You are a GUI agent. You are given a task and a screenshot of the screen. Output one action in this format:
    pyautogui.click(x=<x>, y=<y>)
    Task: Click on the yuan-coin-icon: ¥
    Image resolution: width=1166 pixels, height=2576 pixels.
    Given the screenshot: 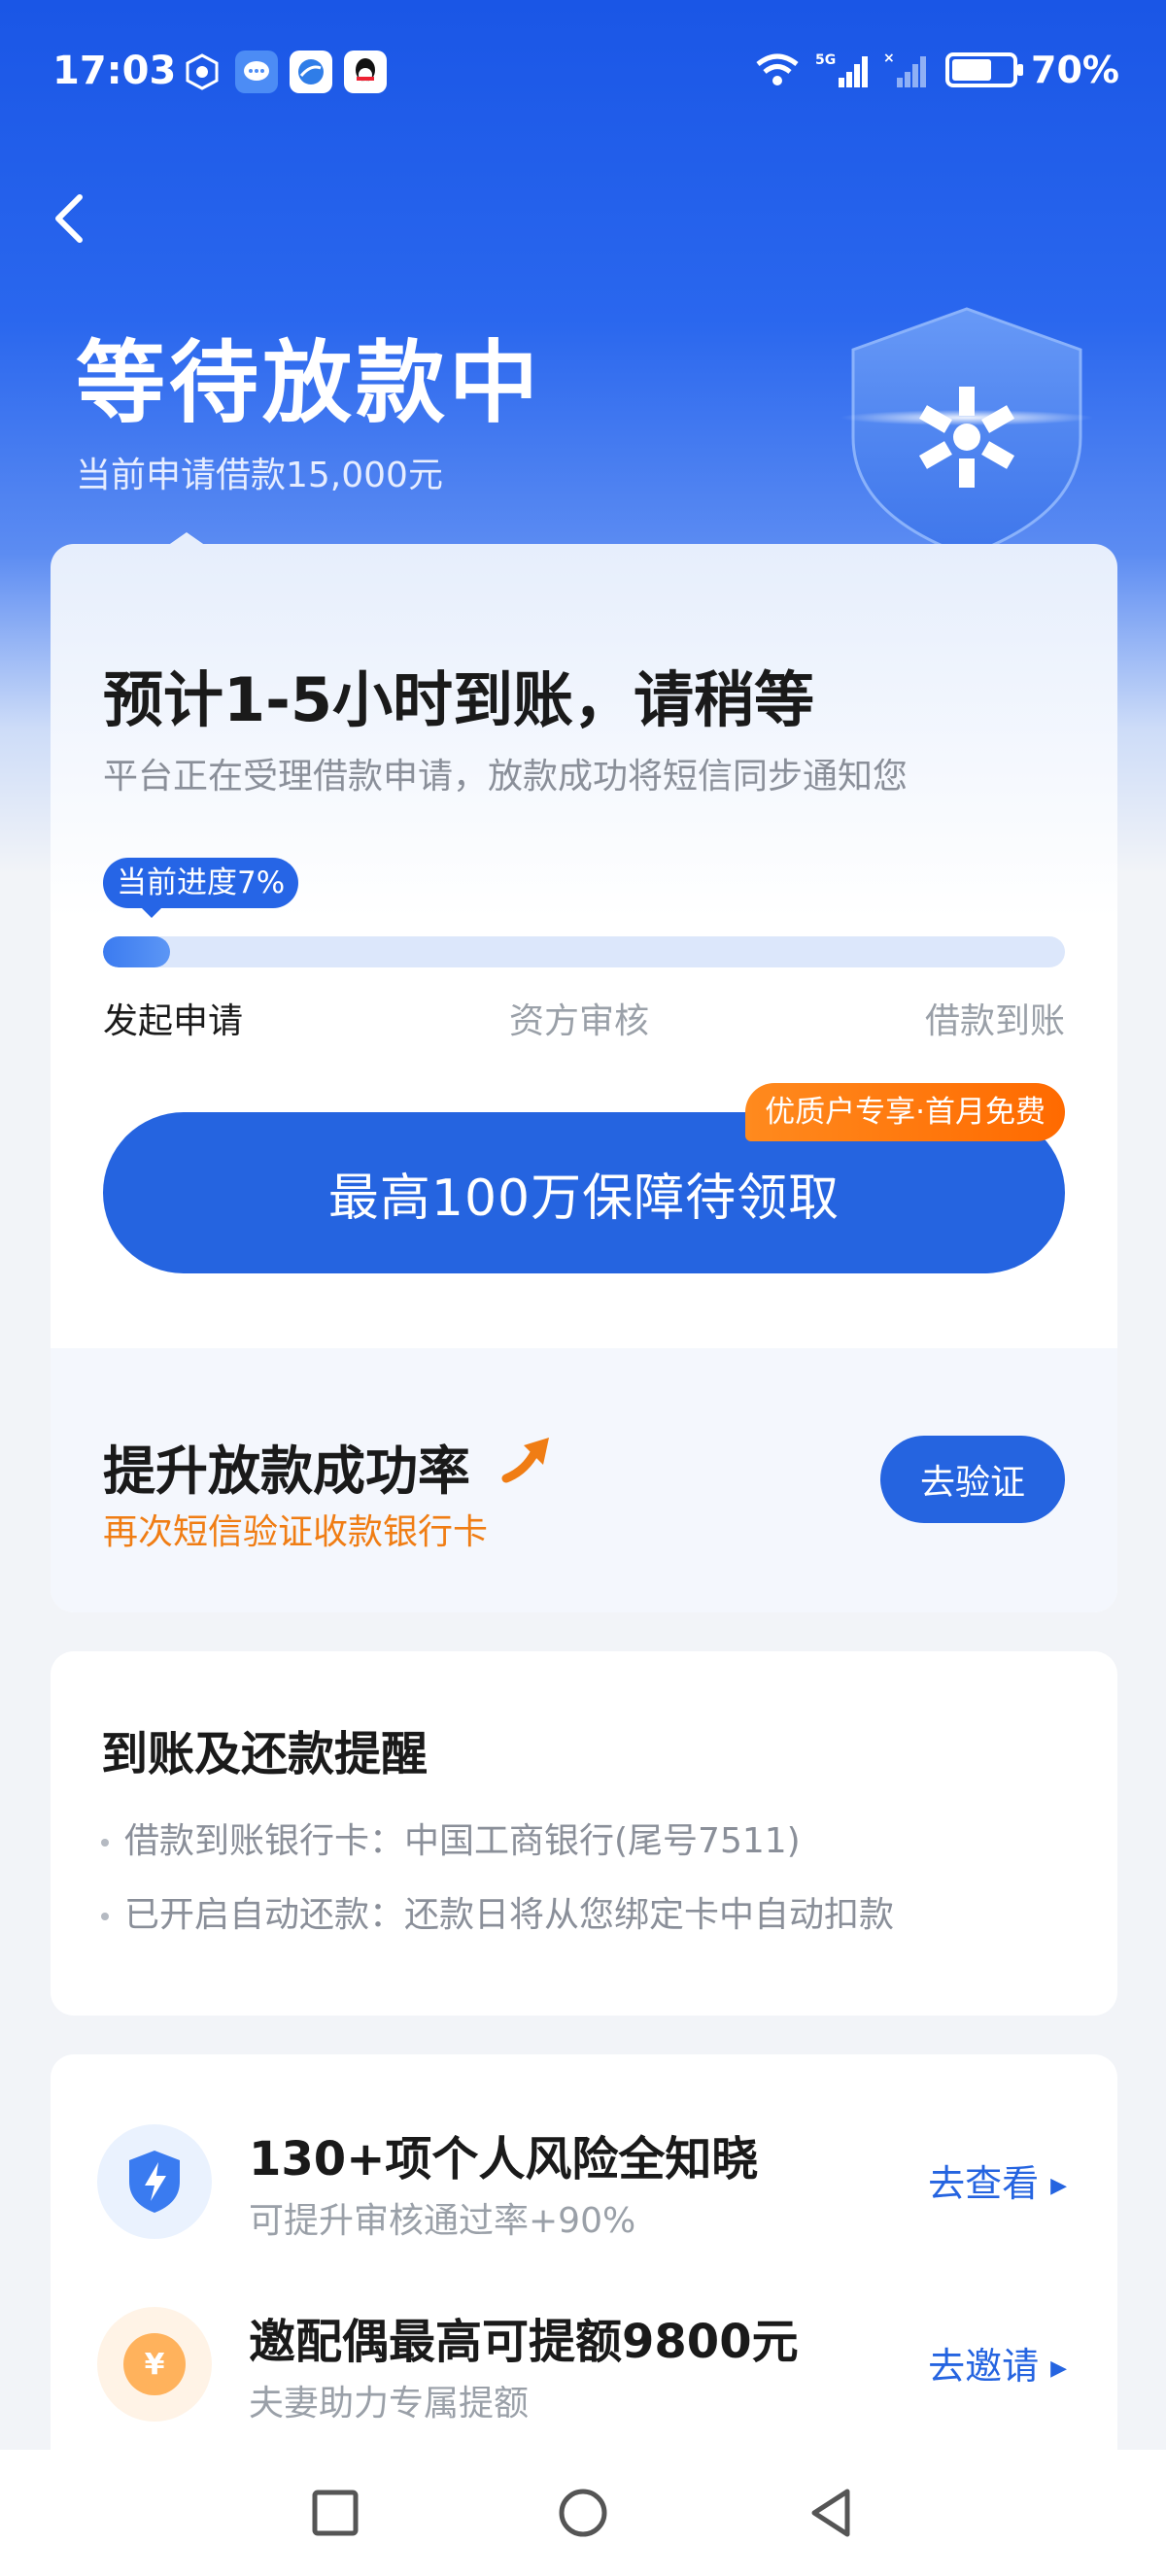 What is the action you would take?
    pyautogui.click(x=154, y=2364)
    